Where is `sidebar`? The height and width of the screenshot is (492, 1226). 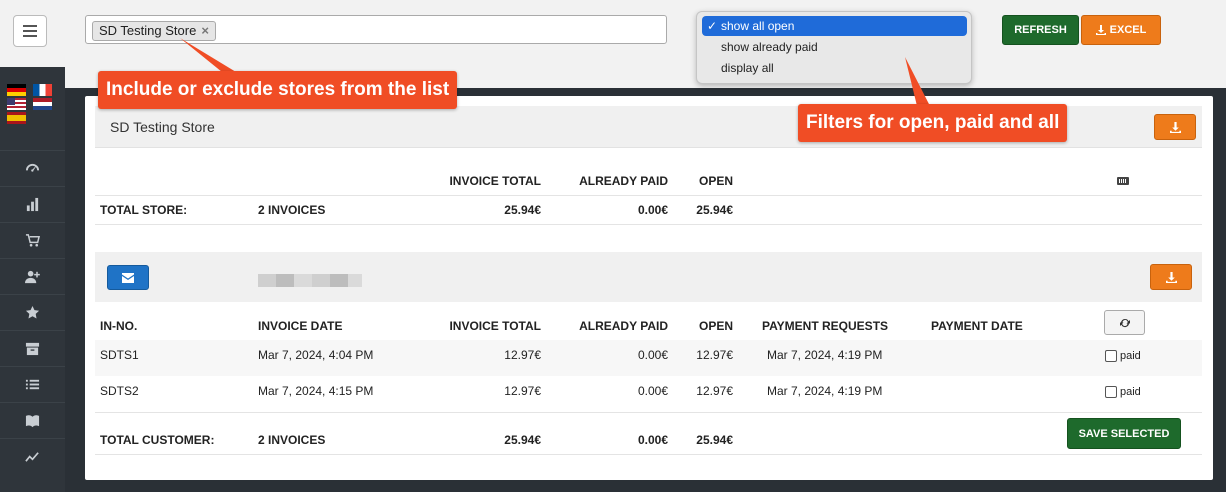
sidebar is located at coordinates (32, 246).